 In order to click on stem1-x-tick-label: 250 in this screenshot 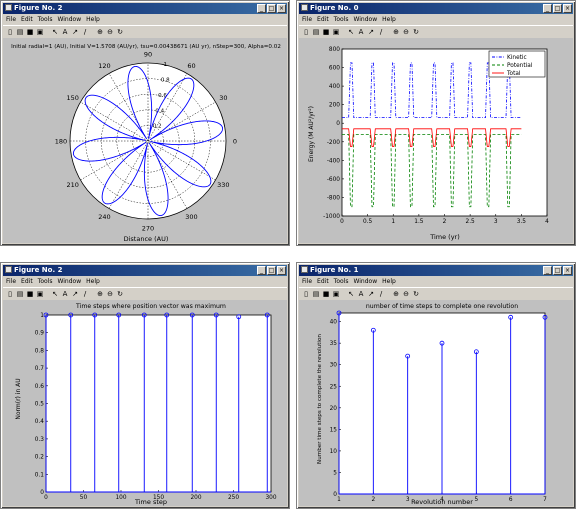, I will do `click(233, 498)`.